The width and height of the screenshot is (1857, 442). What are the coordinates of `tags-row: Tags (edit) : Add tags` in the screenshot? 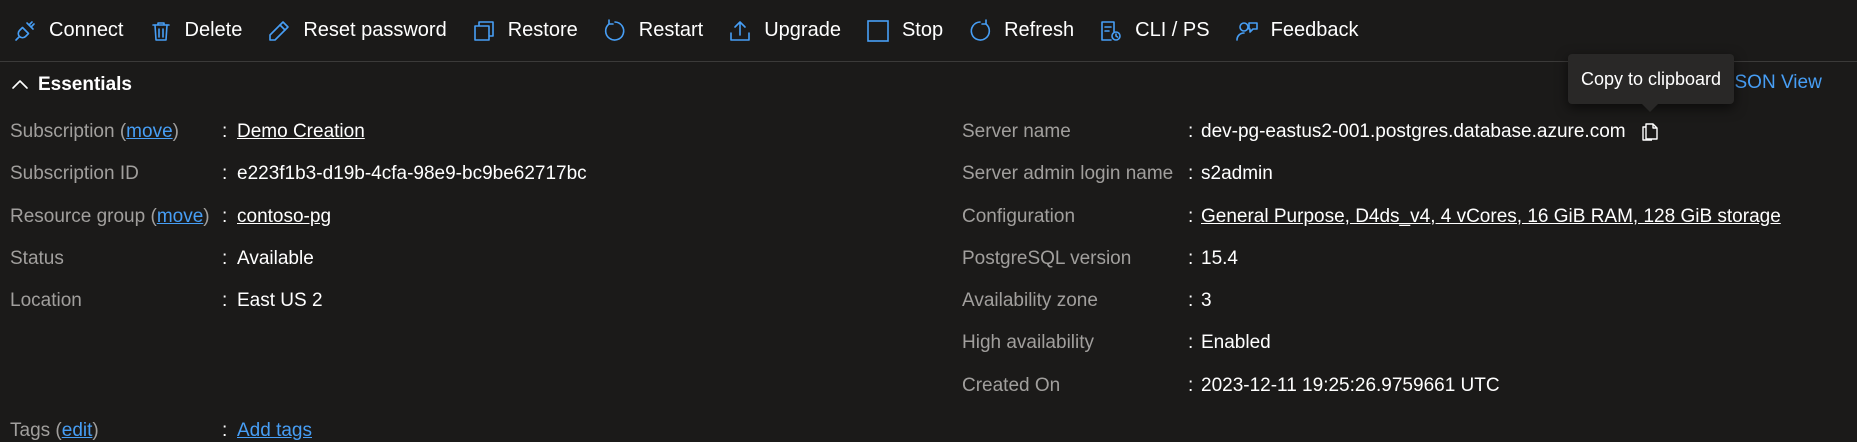 It's located at (161, 431).